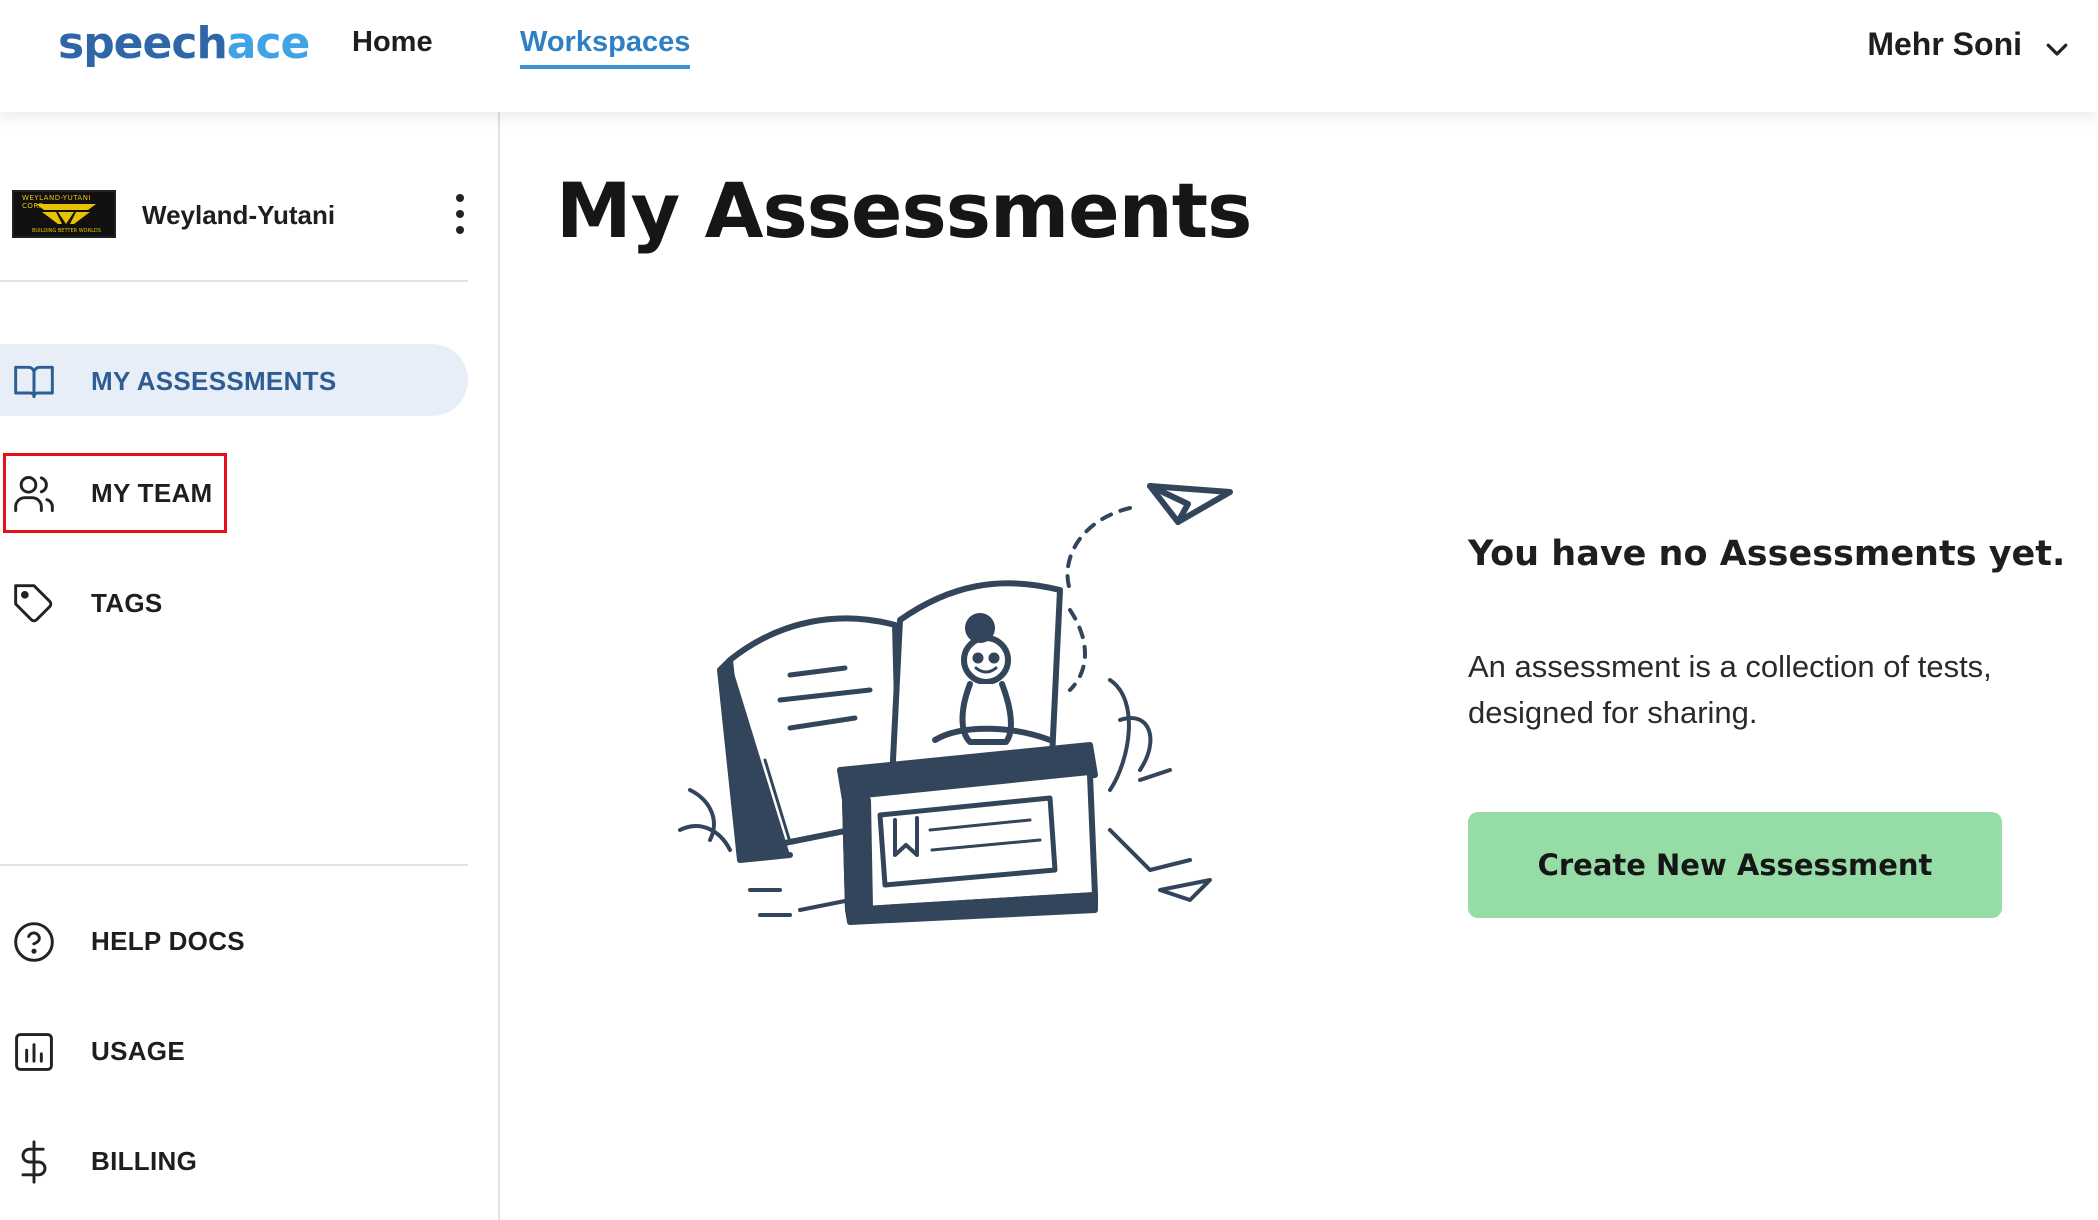 The height and width of the screenshot is (1220, 2098). Describe the element at coordinates (138, 1051) in the screenshot. I see `sidebar-item-label: USAGE` at that location.